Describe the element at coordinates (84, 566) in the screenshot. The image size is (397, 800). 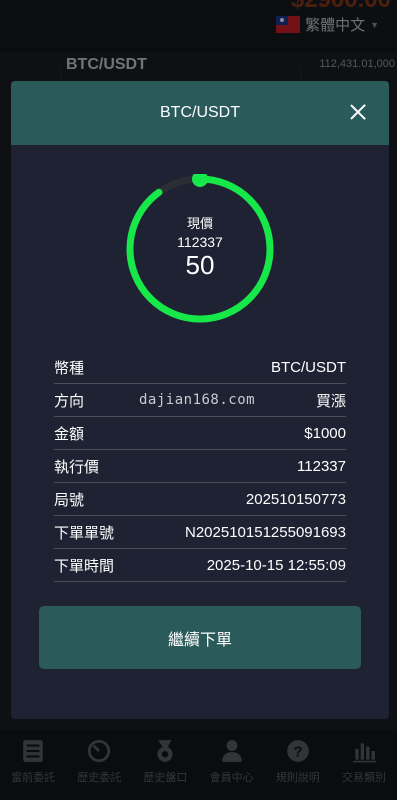
I see `detail-key: 下單時間` at that location.